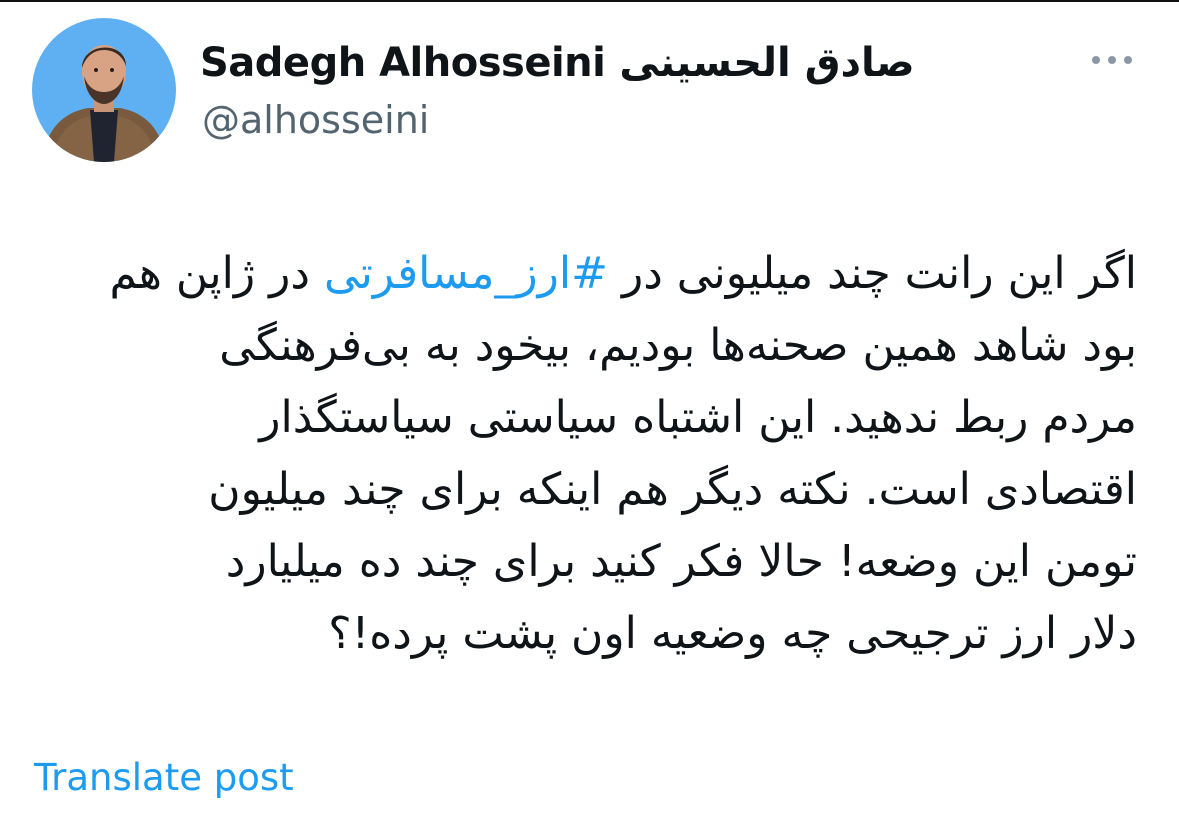 This screenshot has height=829, width=1179. What do you see at coordinates (164, 777) in the screenshot?
I see `translate-post-link: Translate post` at bounding box center [164, 777].